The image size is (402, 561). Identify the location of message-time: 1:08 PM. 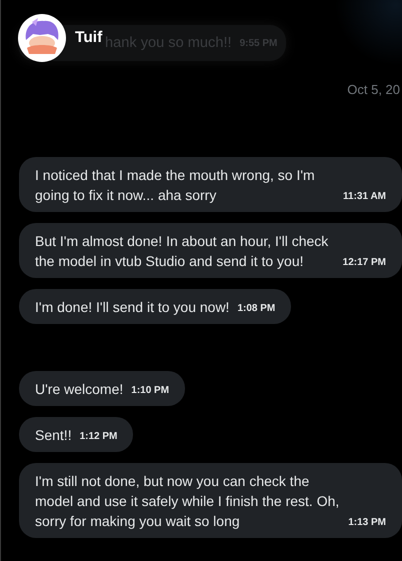
(256, 309).